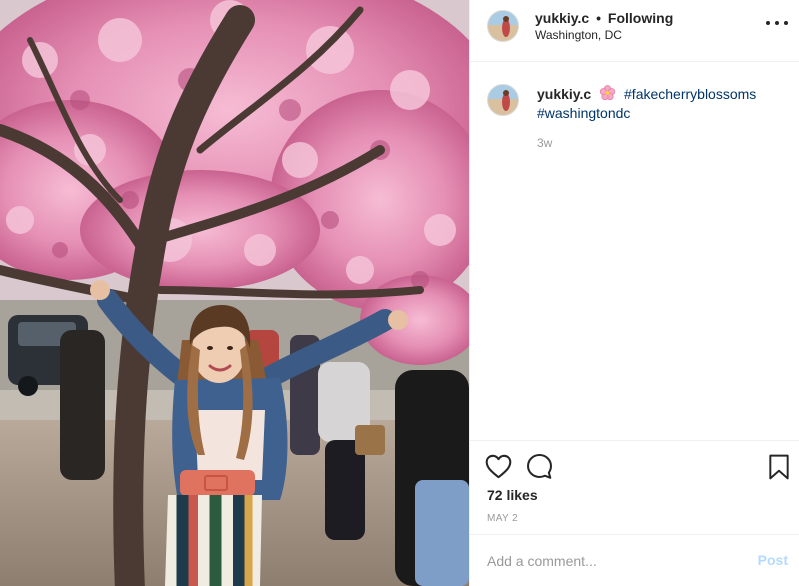 The image size is (799, 586). Describe the element at coordinates (578, 35) in the screenshot. I see `header-location: Washington, DC` at that location.